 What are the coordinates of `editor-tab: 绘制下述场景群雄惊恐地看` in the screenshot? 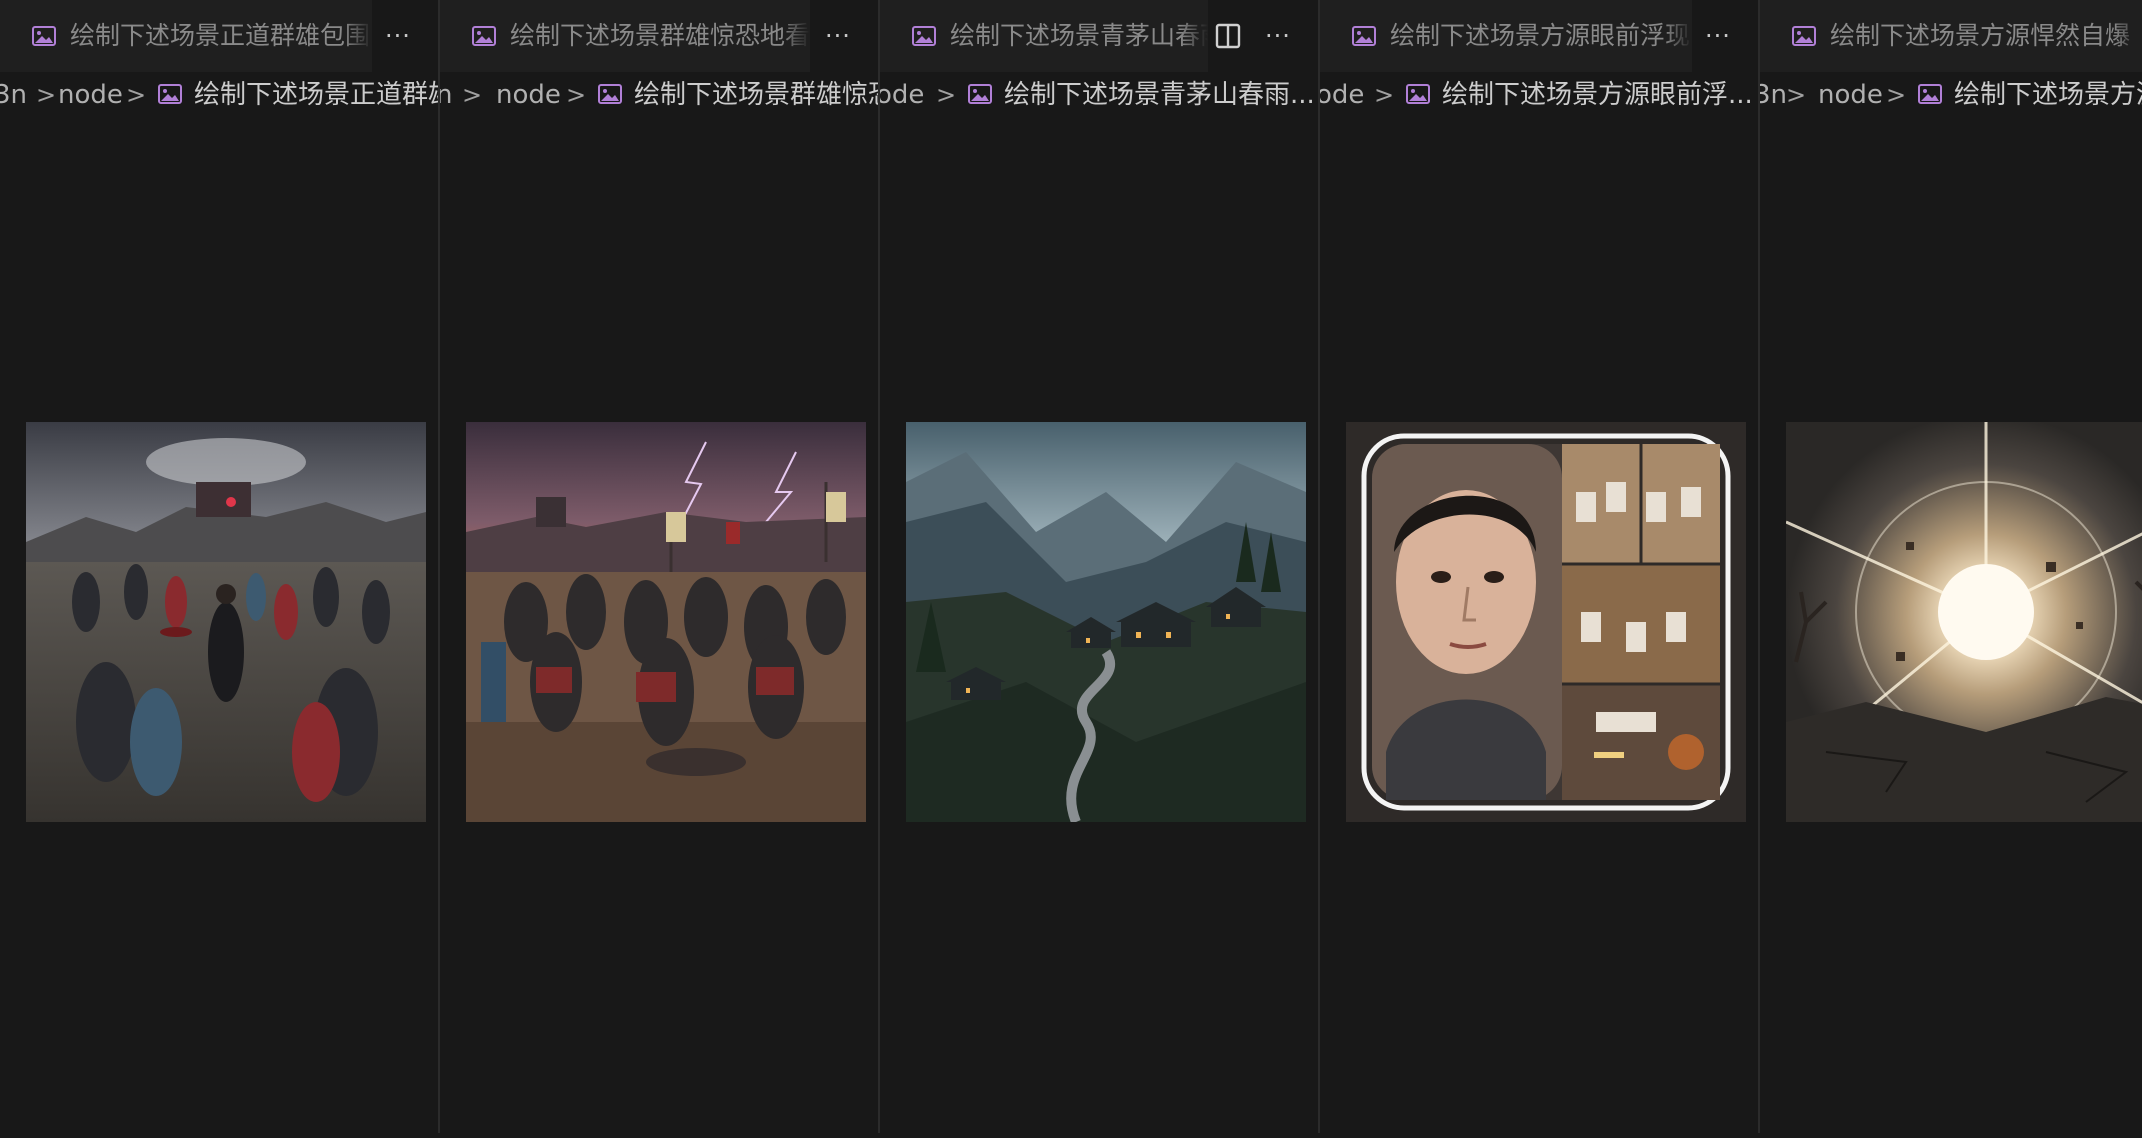 It's located at (625, 36).